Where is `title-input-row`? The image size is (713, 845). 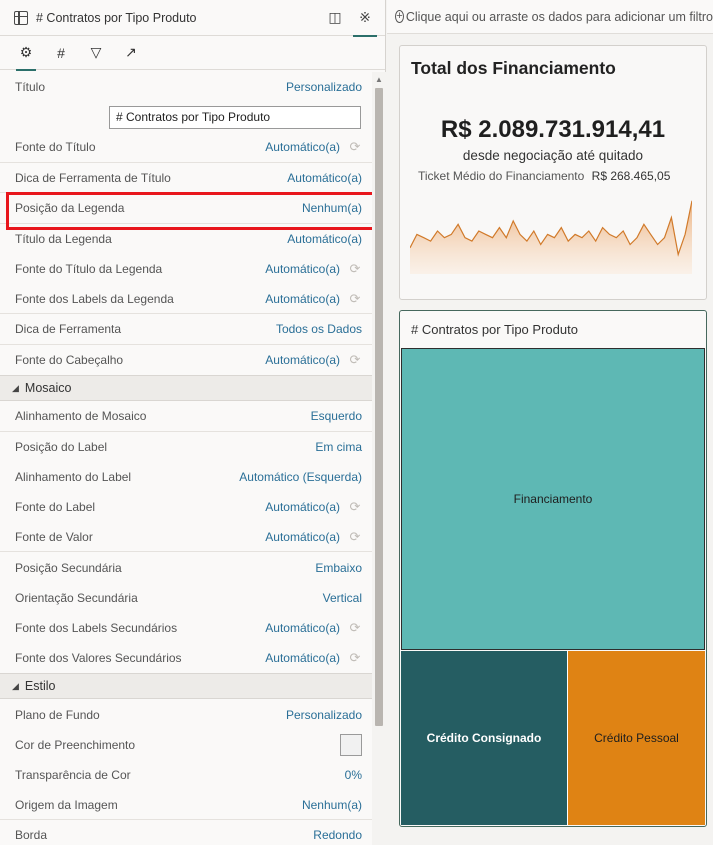
title-input-row is located at coordinates (186, 117).